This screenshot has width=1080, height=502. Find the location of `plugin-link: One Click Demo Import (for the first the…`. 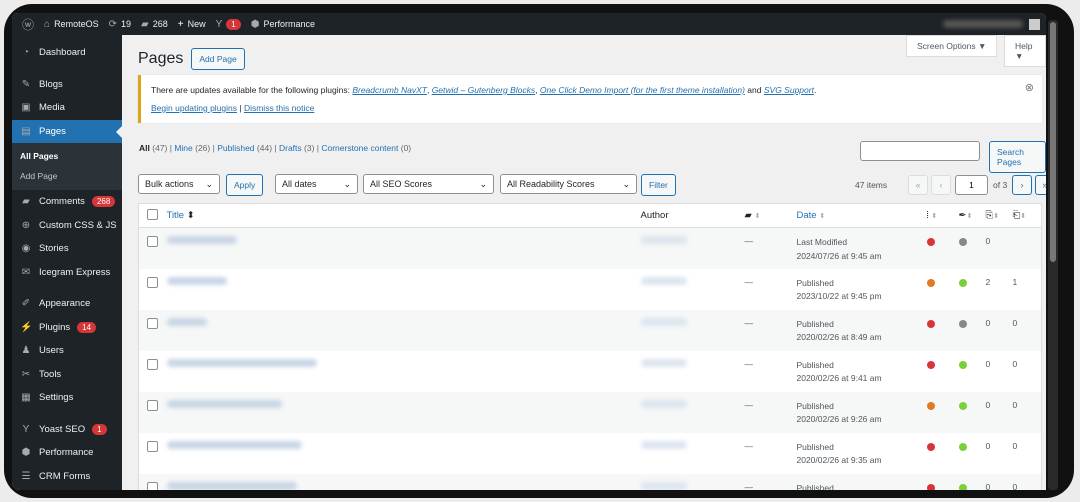

plugin-link: One Click Demo Import (for the first the… is located at coordinates (642, 90).